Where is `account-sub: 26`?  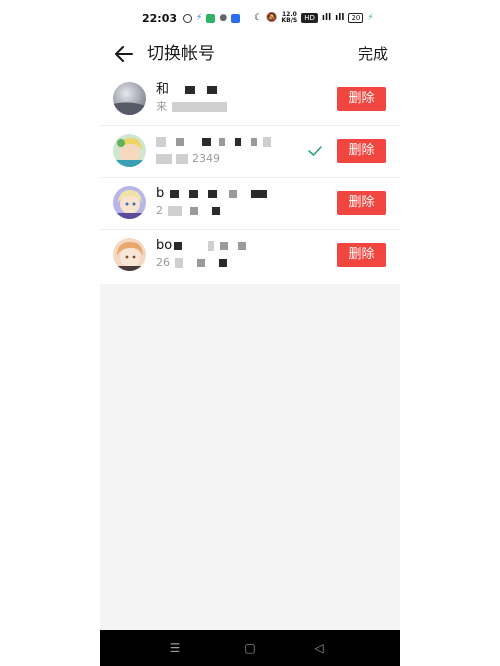
account-sub: 26 is located at coordinates (191, 263).